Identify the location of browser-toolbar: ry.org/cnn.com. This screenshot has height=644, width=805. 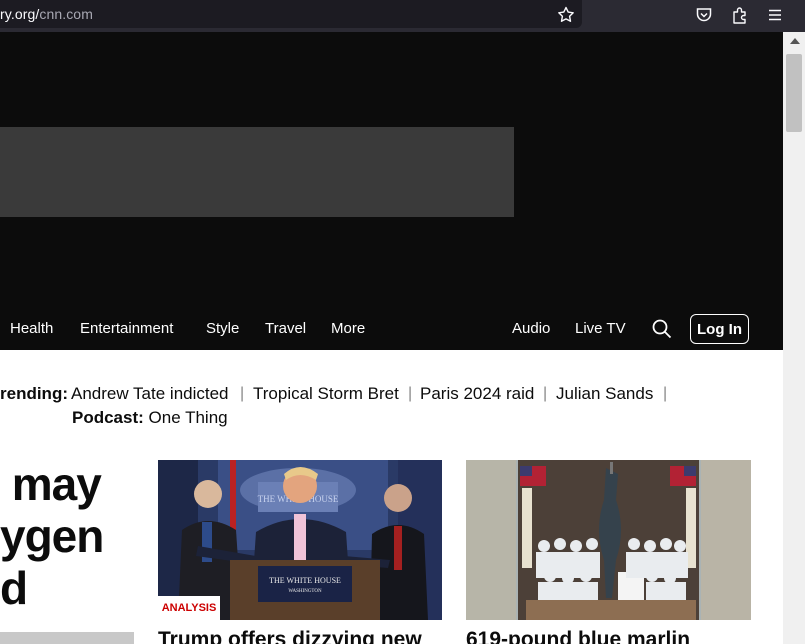
(402, 16).